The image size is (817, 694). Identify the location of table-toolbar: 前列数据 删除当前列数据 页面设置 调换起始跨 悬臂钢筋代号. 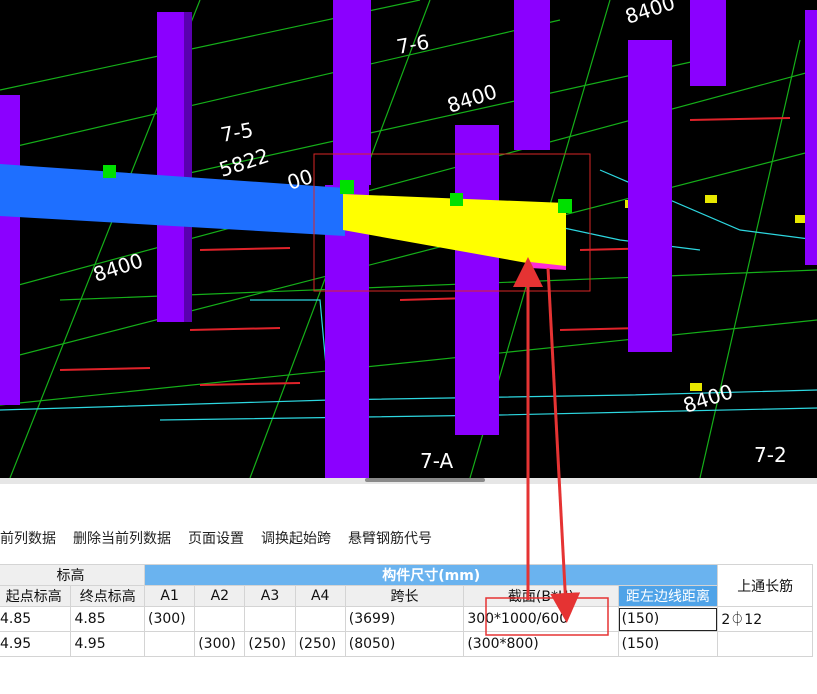
(224, 540).